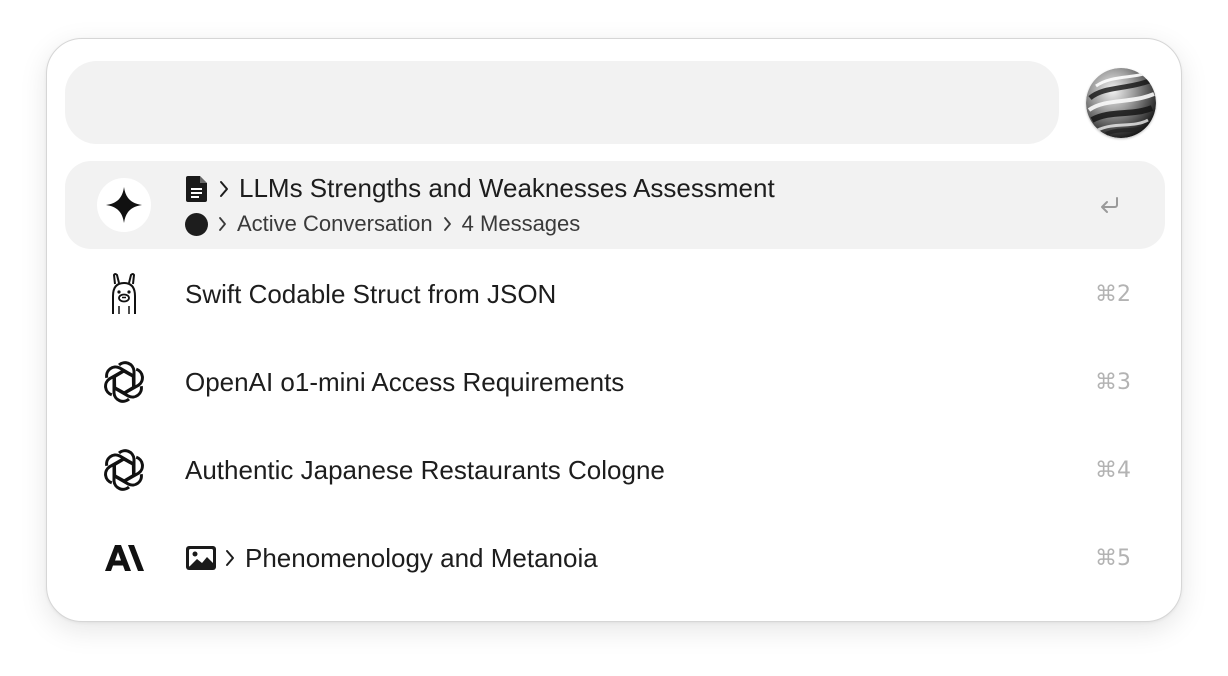 The image size is (1228, 676). I want to click on conversation-status: Active Conversation, so click(335, 223).